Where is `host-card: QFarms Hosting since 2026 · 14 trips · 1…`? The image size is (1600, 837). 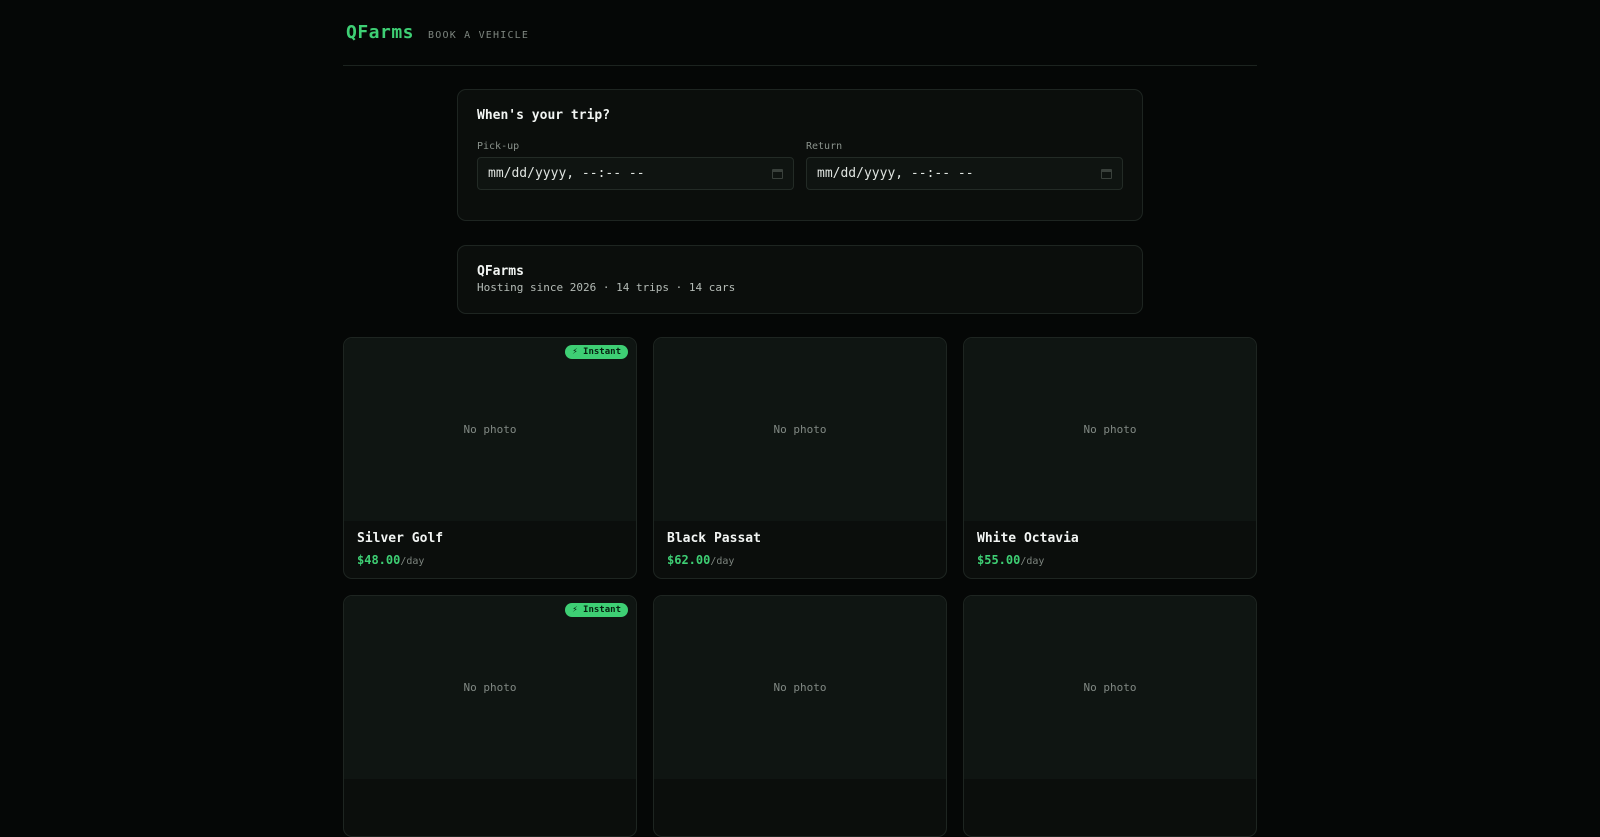
host-card: QFarms Hosting since 2026 · 14 trips · 1… is located at coordinates (800, 279).